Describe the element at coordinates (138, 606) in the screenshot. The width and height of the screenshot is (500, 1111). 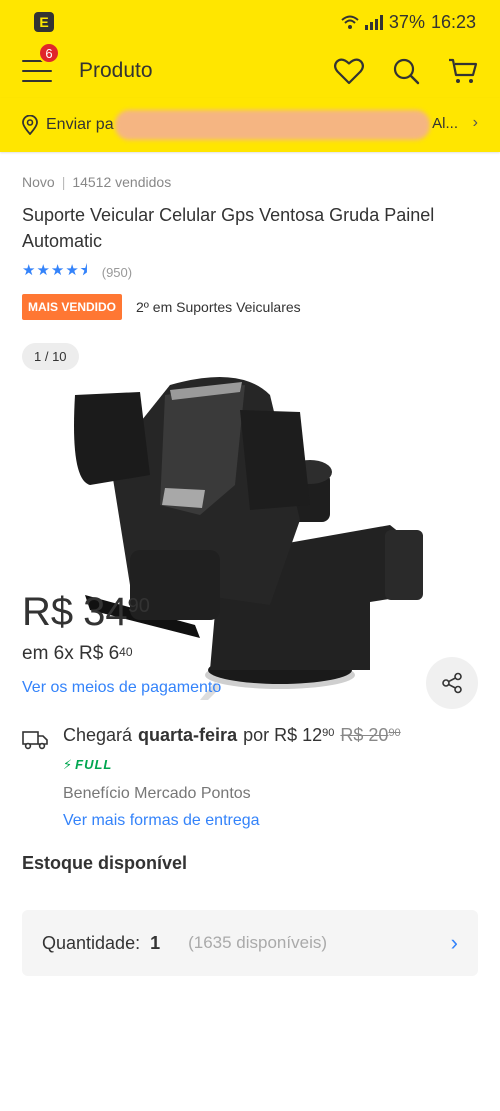
I see `price-cents: 90` at that location.